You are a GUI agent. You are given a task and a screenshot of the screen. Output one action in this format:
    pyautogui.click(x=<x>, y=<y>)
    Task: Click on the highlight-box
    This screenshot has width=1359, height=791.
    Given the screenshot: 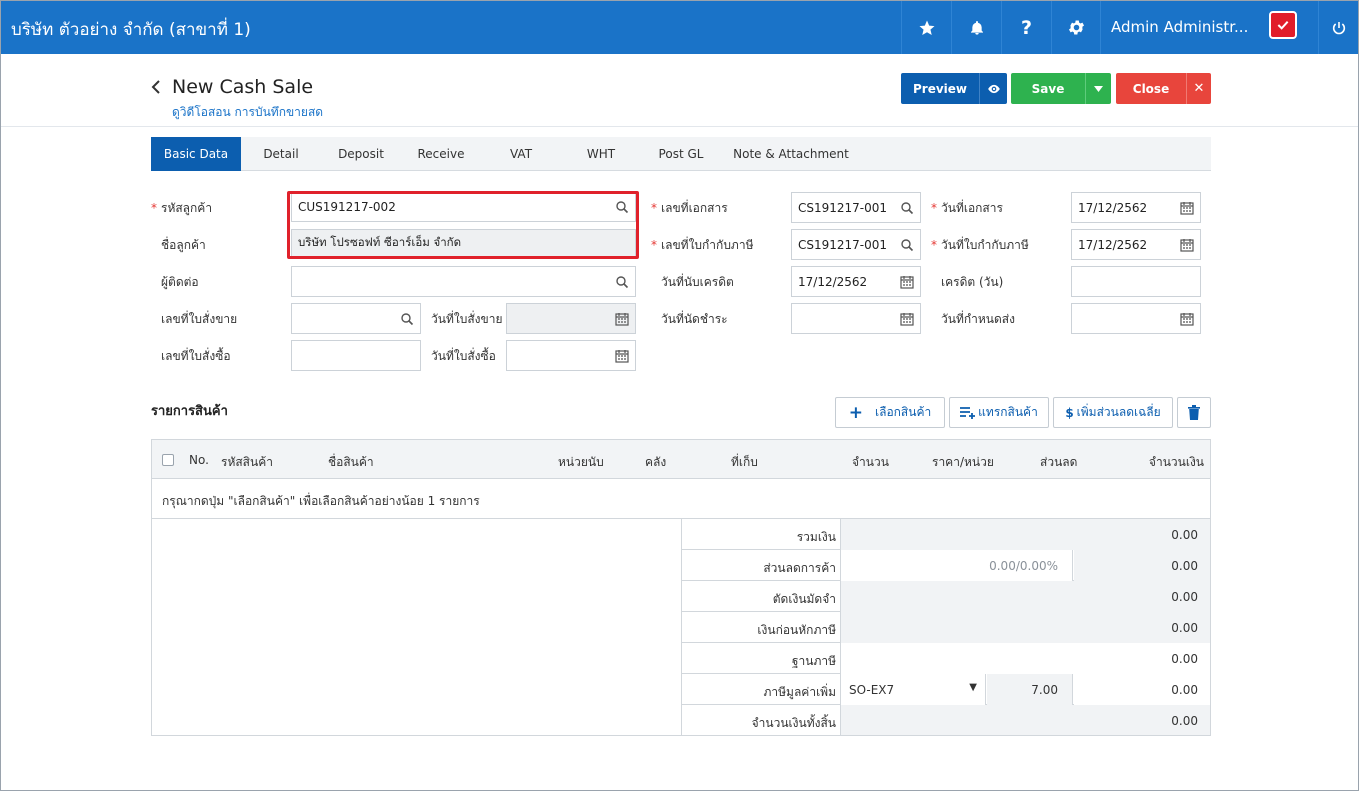 What is the action you would take?
    pyautogui.click(x=463, y=225)
    